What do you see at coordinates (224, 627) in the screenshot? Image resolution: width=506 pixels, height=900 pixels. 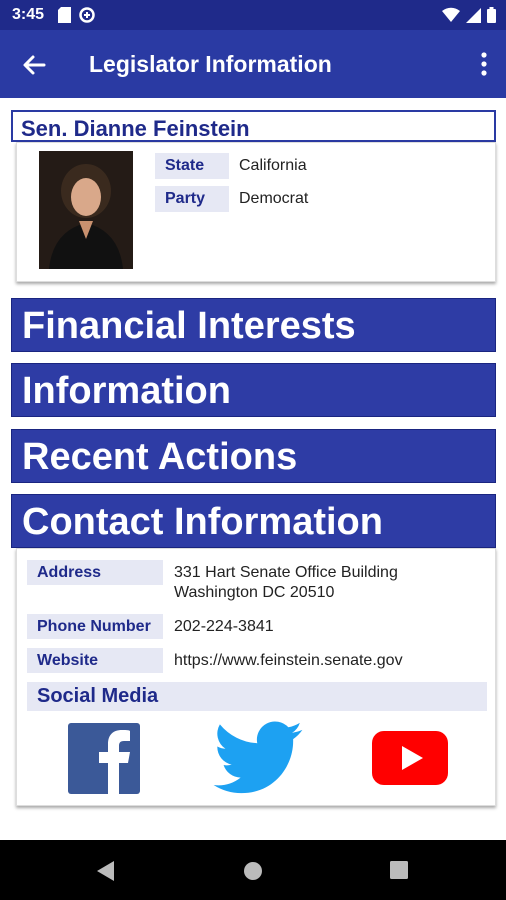 I see `phone-value: 202-224-3841` at bounding box center [224, 627].